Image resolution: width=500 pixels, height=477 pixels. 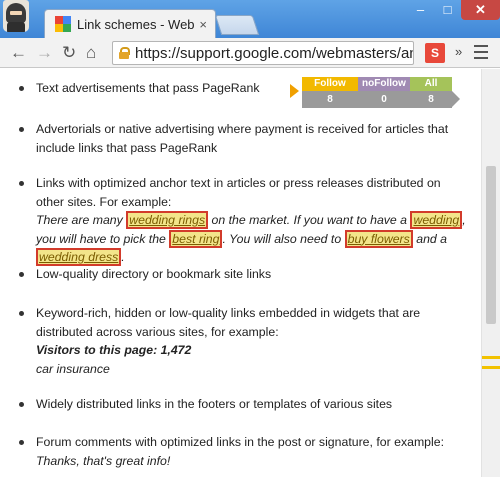 I want to click on keyword-link: wedding rings, so click(x=167, y=220).